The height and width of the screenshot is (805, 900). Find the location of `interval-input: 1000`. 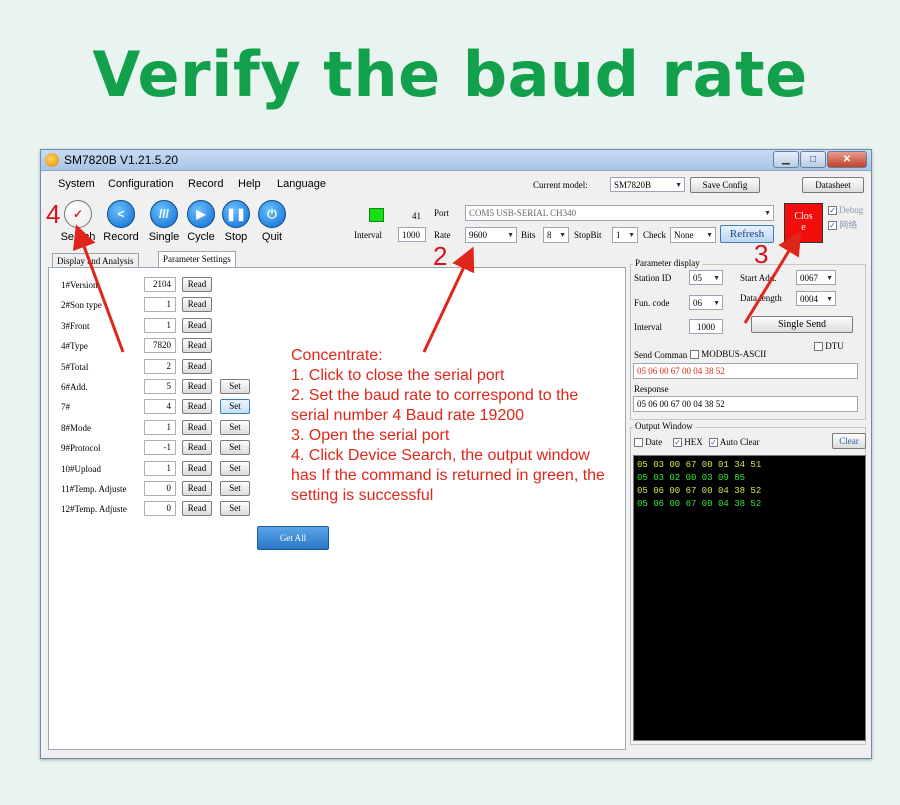

interval-input: 1000 is located at coordinates (412, 234).